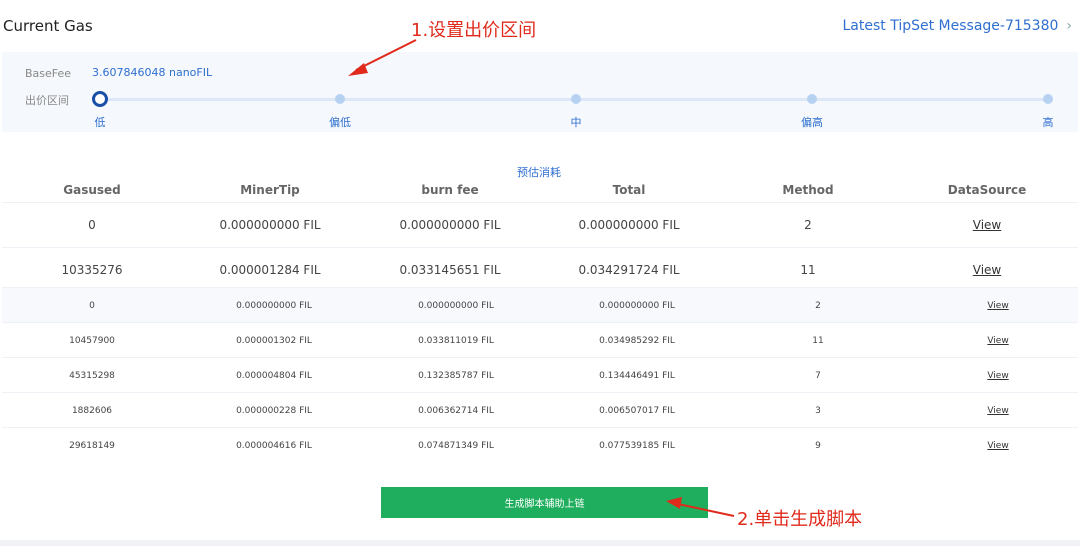 The height and width of the screenshot is (546, 1080). What do you see at coordinates (48, 26) in the screenshot?
I see `page-title: Current Gas` at bounding box center [48, 26].